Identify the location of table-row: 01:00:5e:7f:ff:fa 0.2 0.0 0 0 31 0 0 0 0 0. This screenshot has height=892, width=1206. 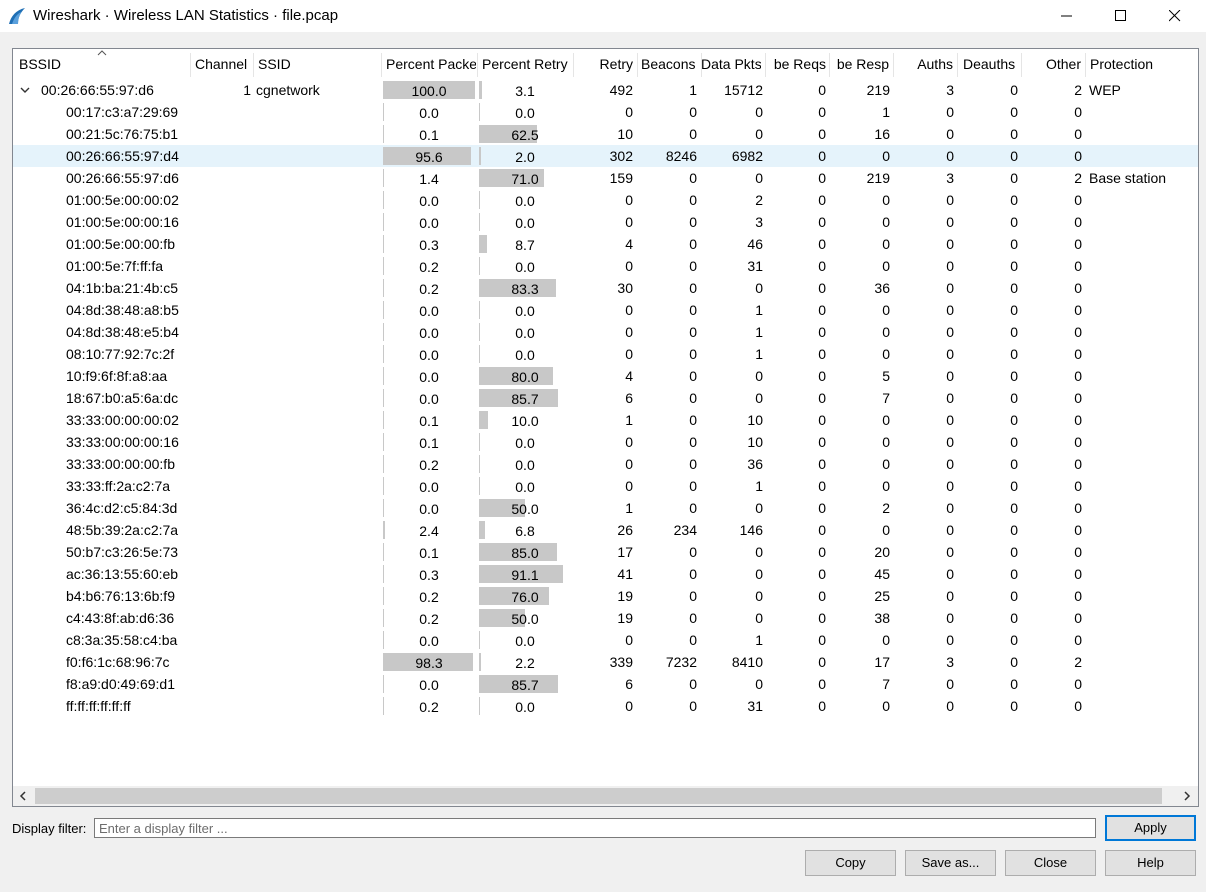
(605, 266).